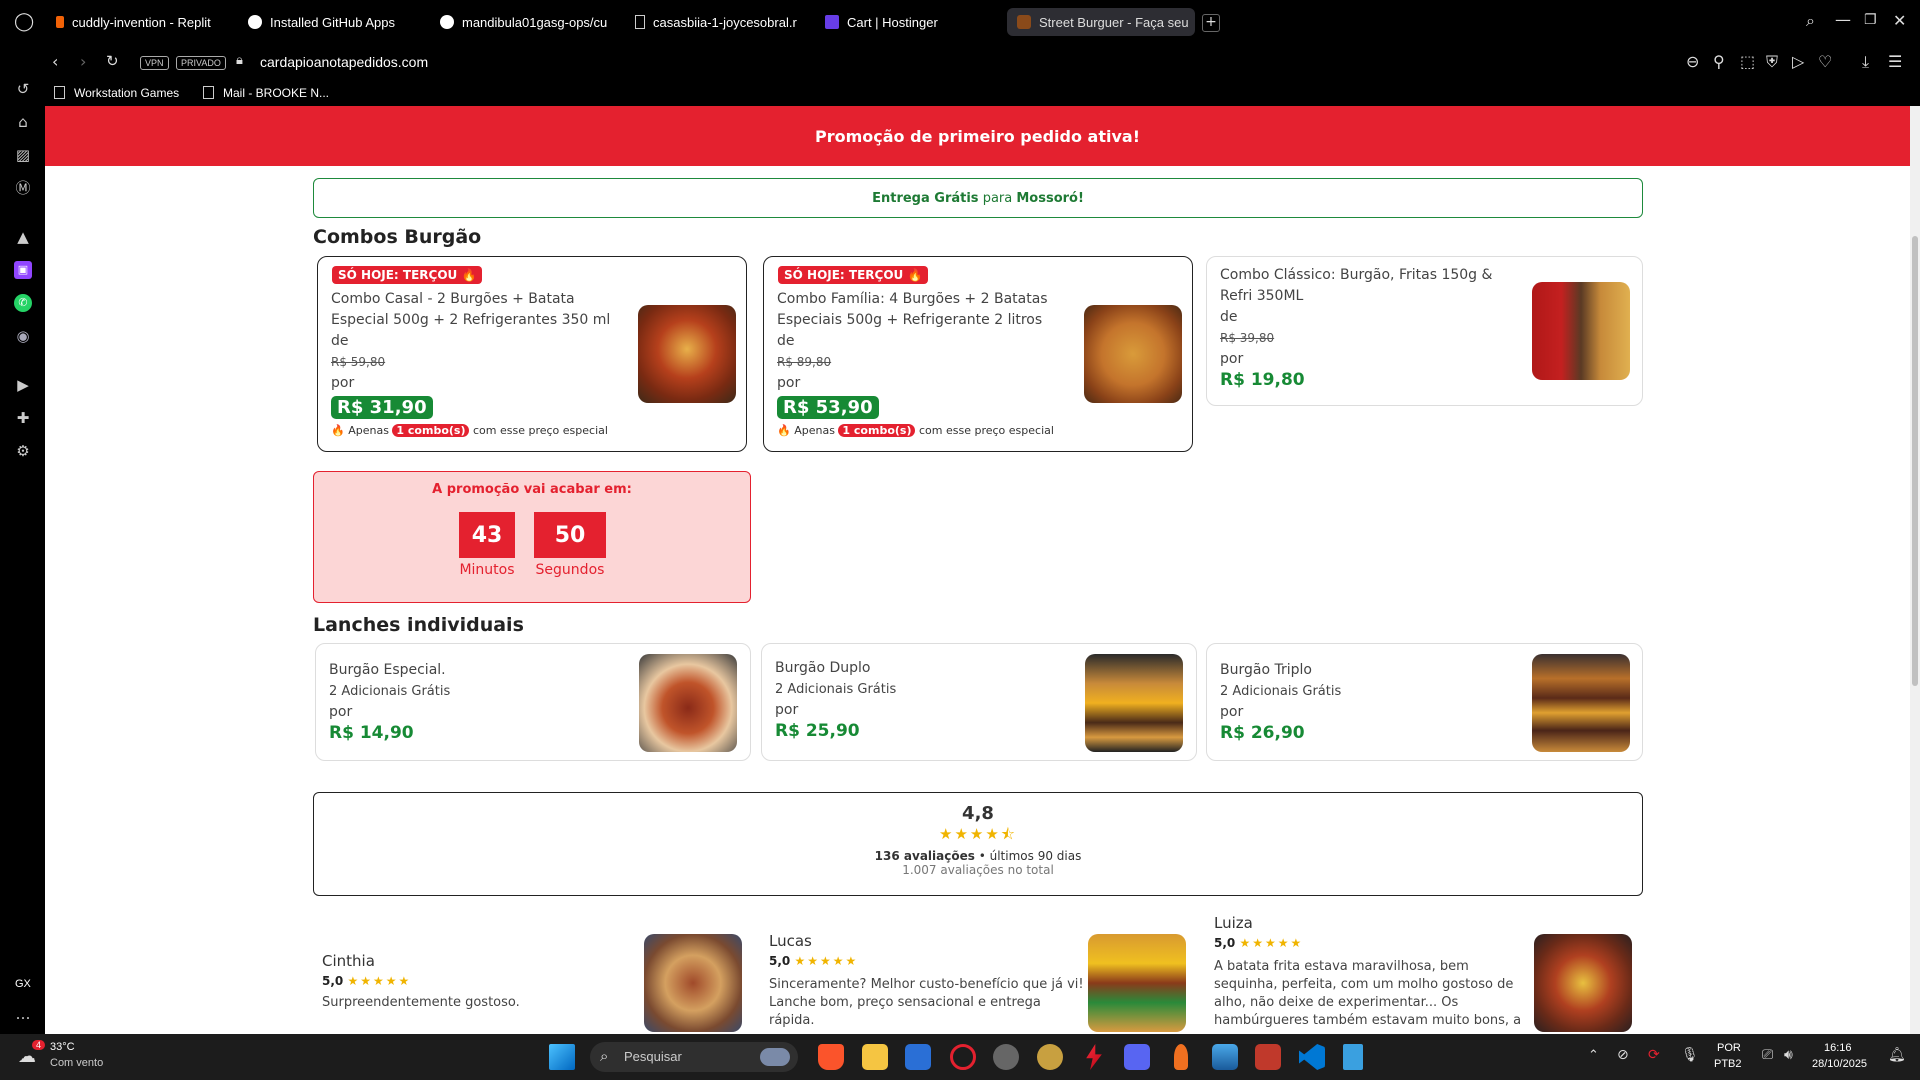 The width and height of the screenshot is (1920, 1080). Describe the element at coordinates (1728, 1064) in the screenshot. I see `language-bottom: PTB2` at that location.